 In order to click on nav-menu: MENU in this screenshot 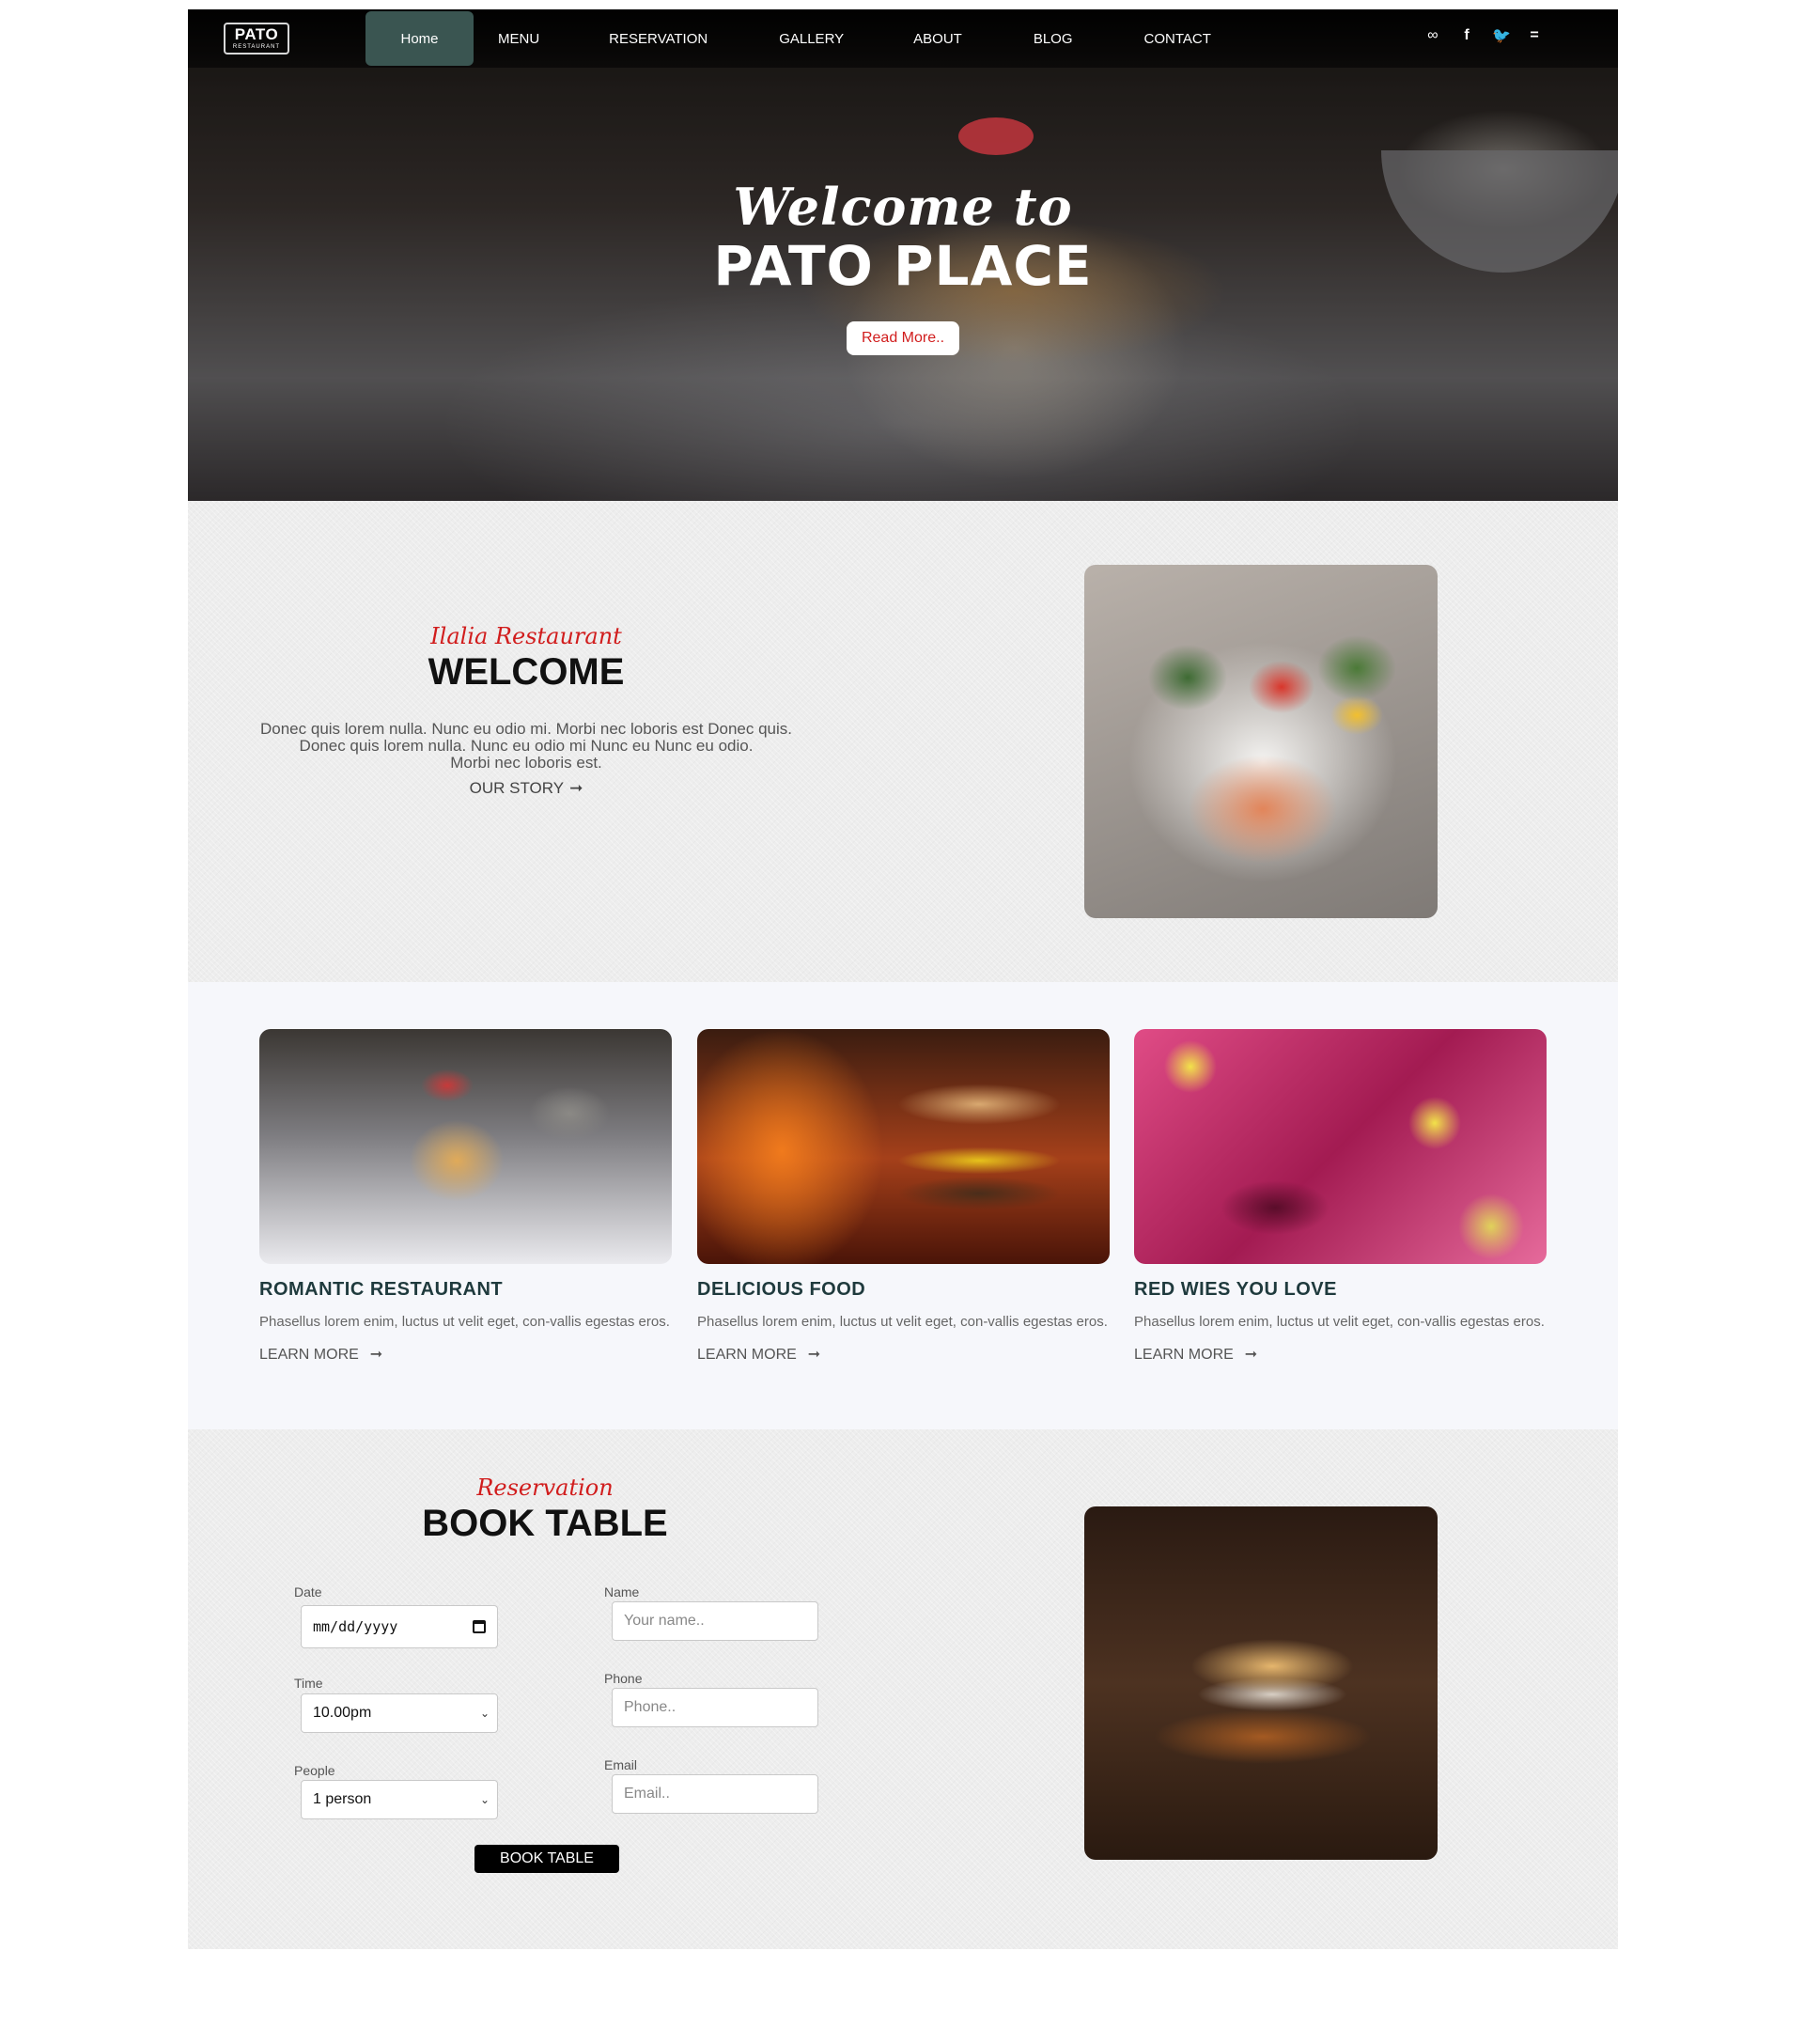, I will do `click(518, 38)`.